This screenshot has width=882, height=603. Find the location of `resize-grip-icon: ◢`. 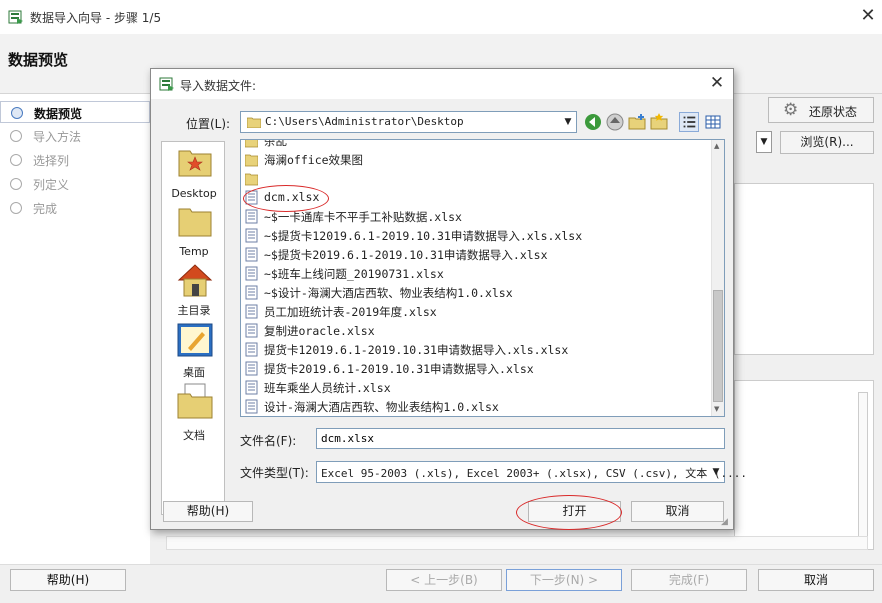

resize-grip-icon: ◢ is located at coordinates (726, 522).